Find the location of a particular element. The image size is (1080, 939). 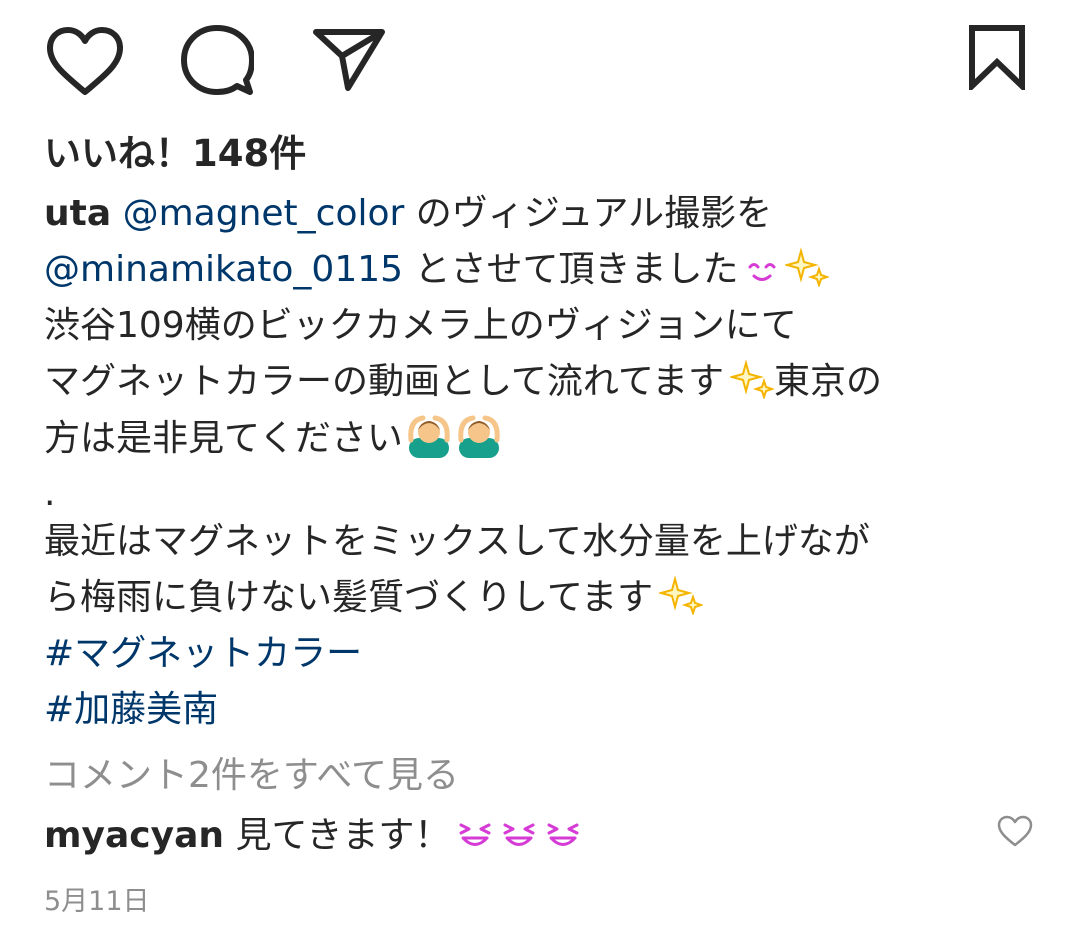

comment-row: myacyan 見てきます！ is located at coordinates (313, 836).